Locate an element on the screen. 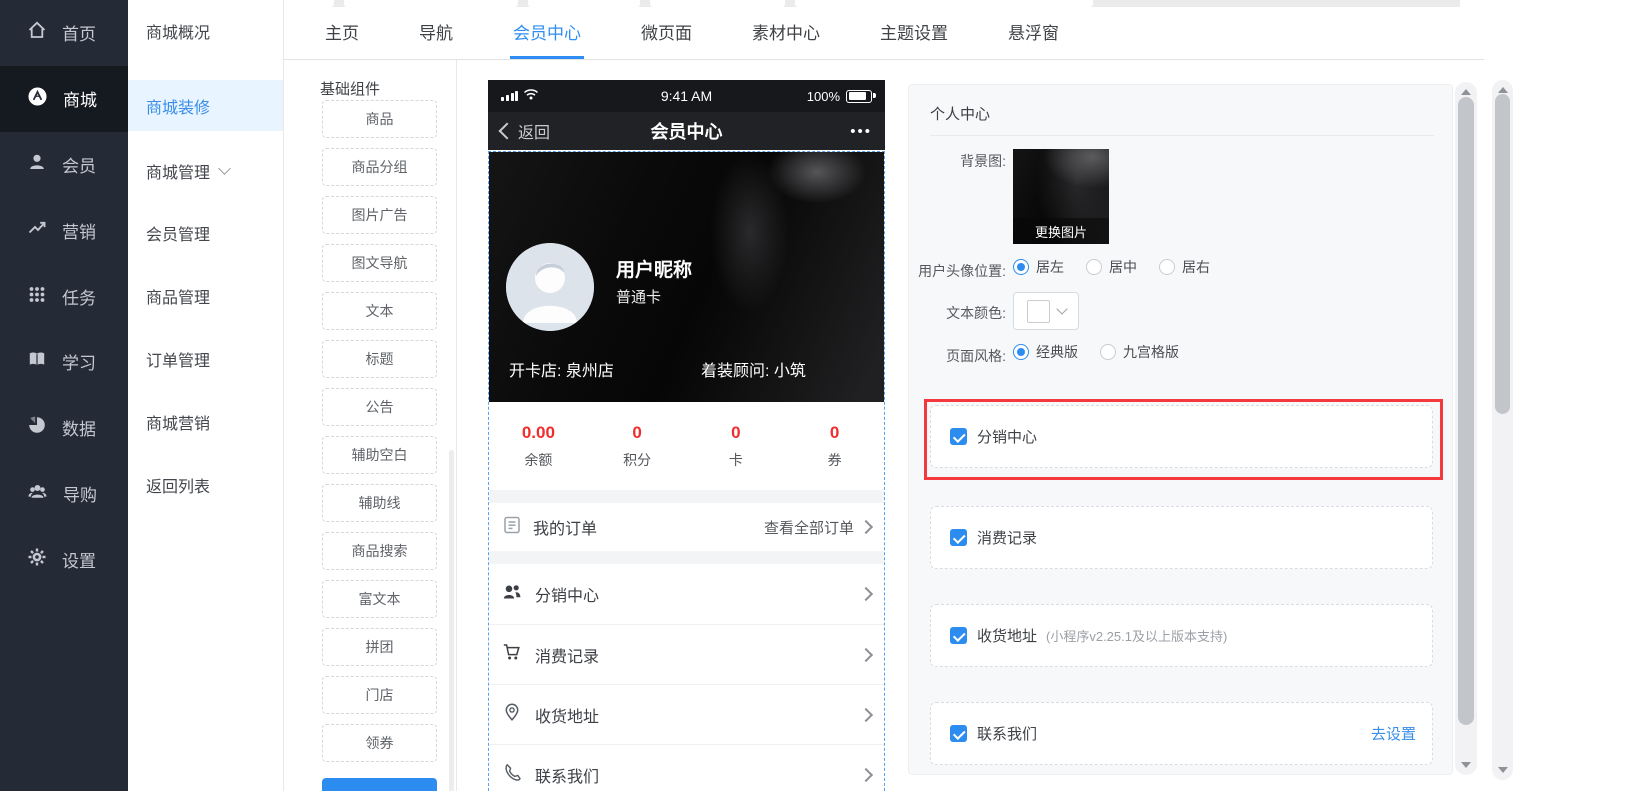 The width and height of the screenshot is (1636, 791). radio-align-right: 居右 is located at coordinates (1184, 267).